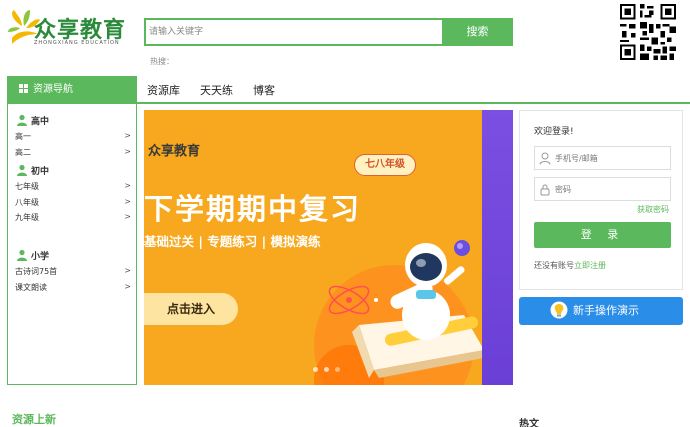 The width and height of the screenshot is (690, 427). Describe the element at coordinates (497, 247) in the screenshot. I see `banner-side-strip` at that location.